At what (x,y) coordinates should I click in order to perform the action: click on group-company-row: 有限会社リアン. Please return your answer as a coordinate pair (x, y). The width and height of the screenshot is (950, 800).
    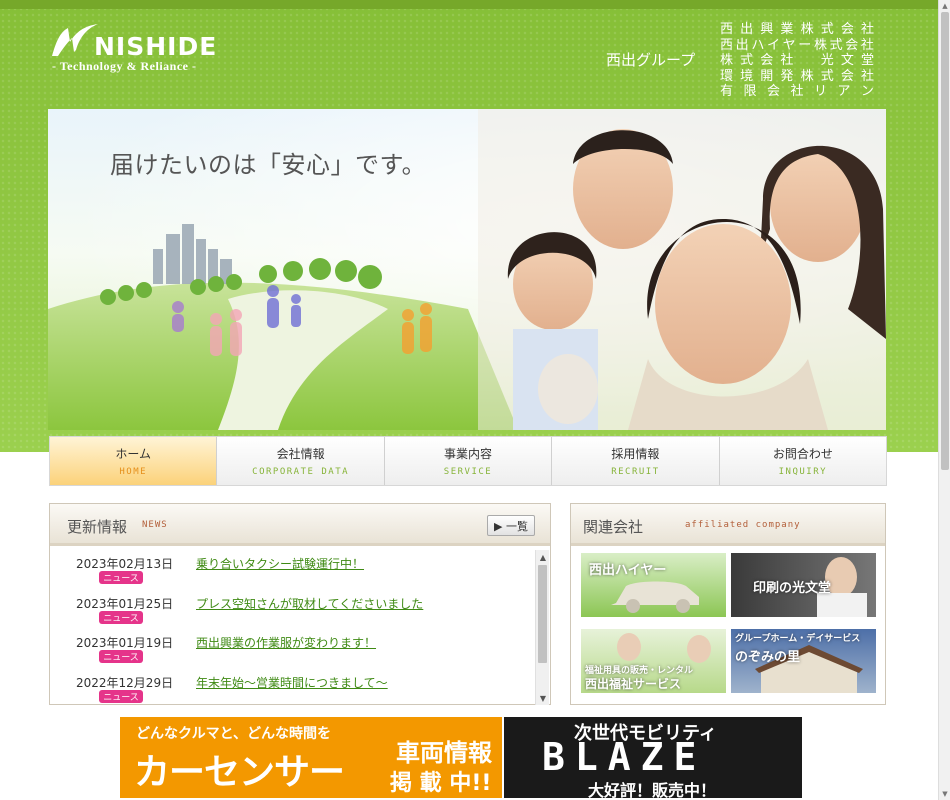
    Looking at the image, I should click on (797, 91).